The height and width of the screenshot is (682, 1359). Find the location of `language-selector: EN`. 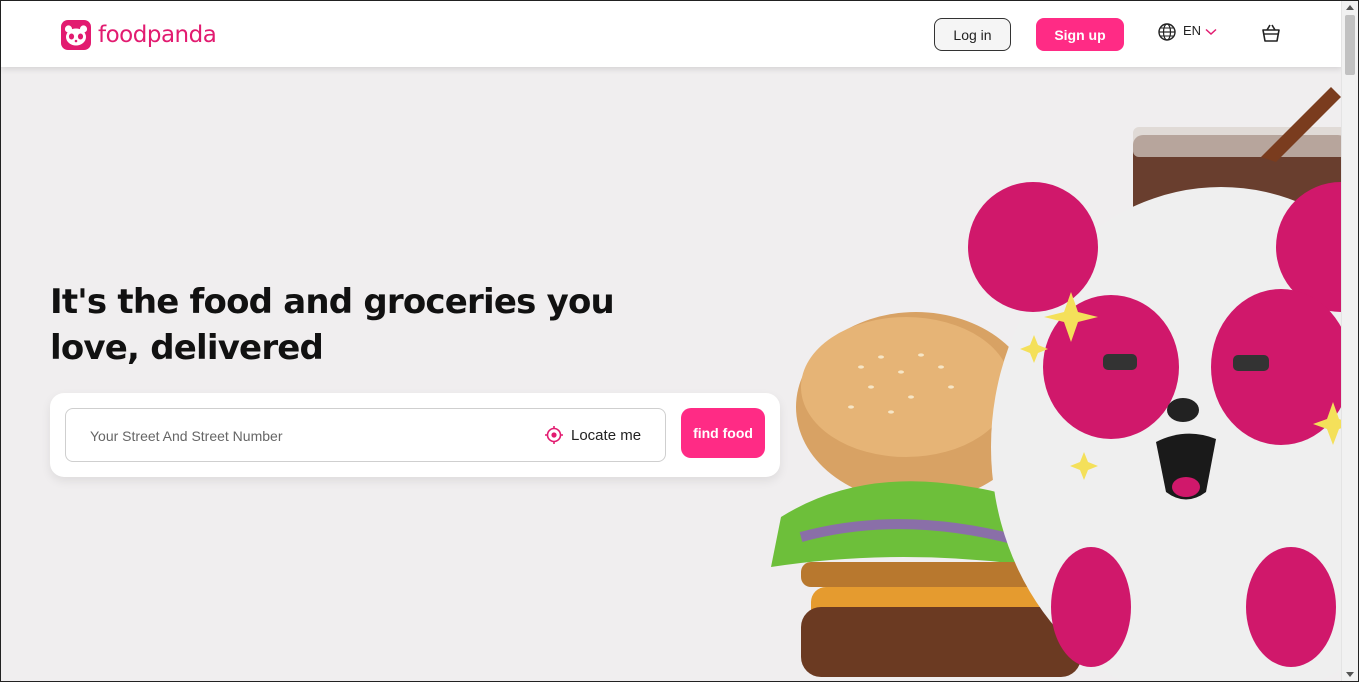

language-selector: EN is located at coordinates (1187, 32).